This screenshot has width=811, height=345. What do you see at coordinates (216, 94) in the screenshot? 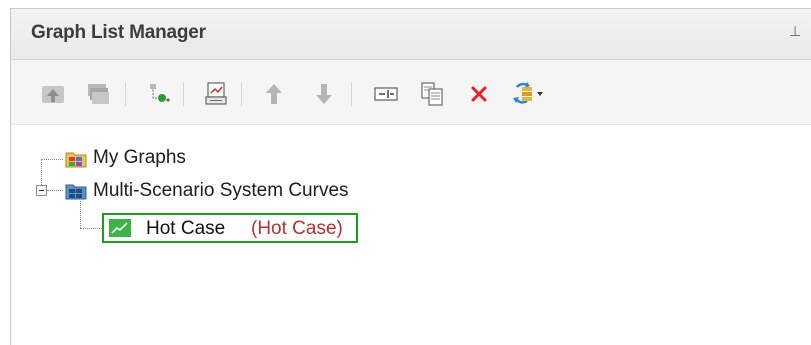
I see `print-graph-icon` at bounding box center [216, 94].